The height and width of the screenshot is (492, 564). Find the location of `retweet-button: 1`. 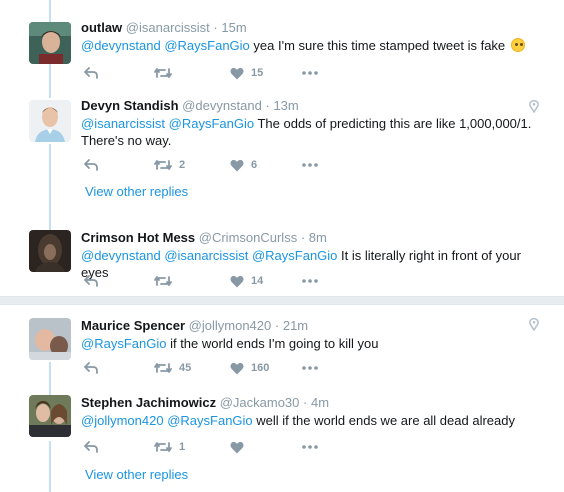

retweet-button: 1 is located at coordinates (169, 447).